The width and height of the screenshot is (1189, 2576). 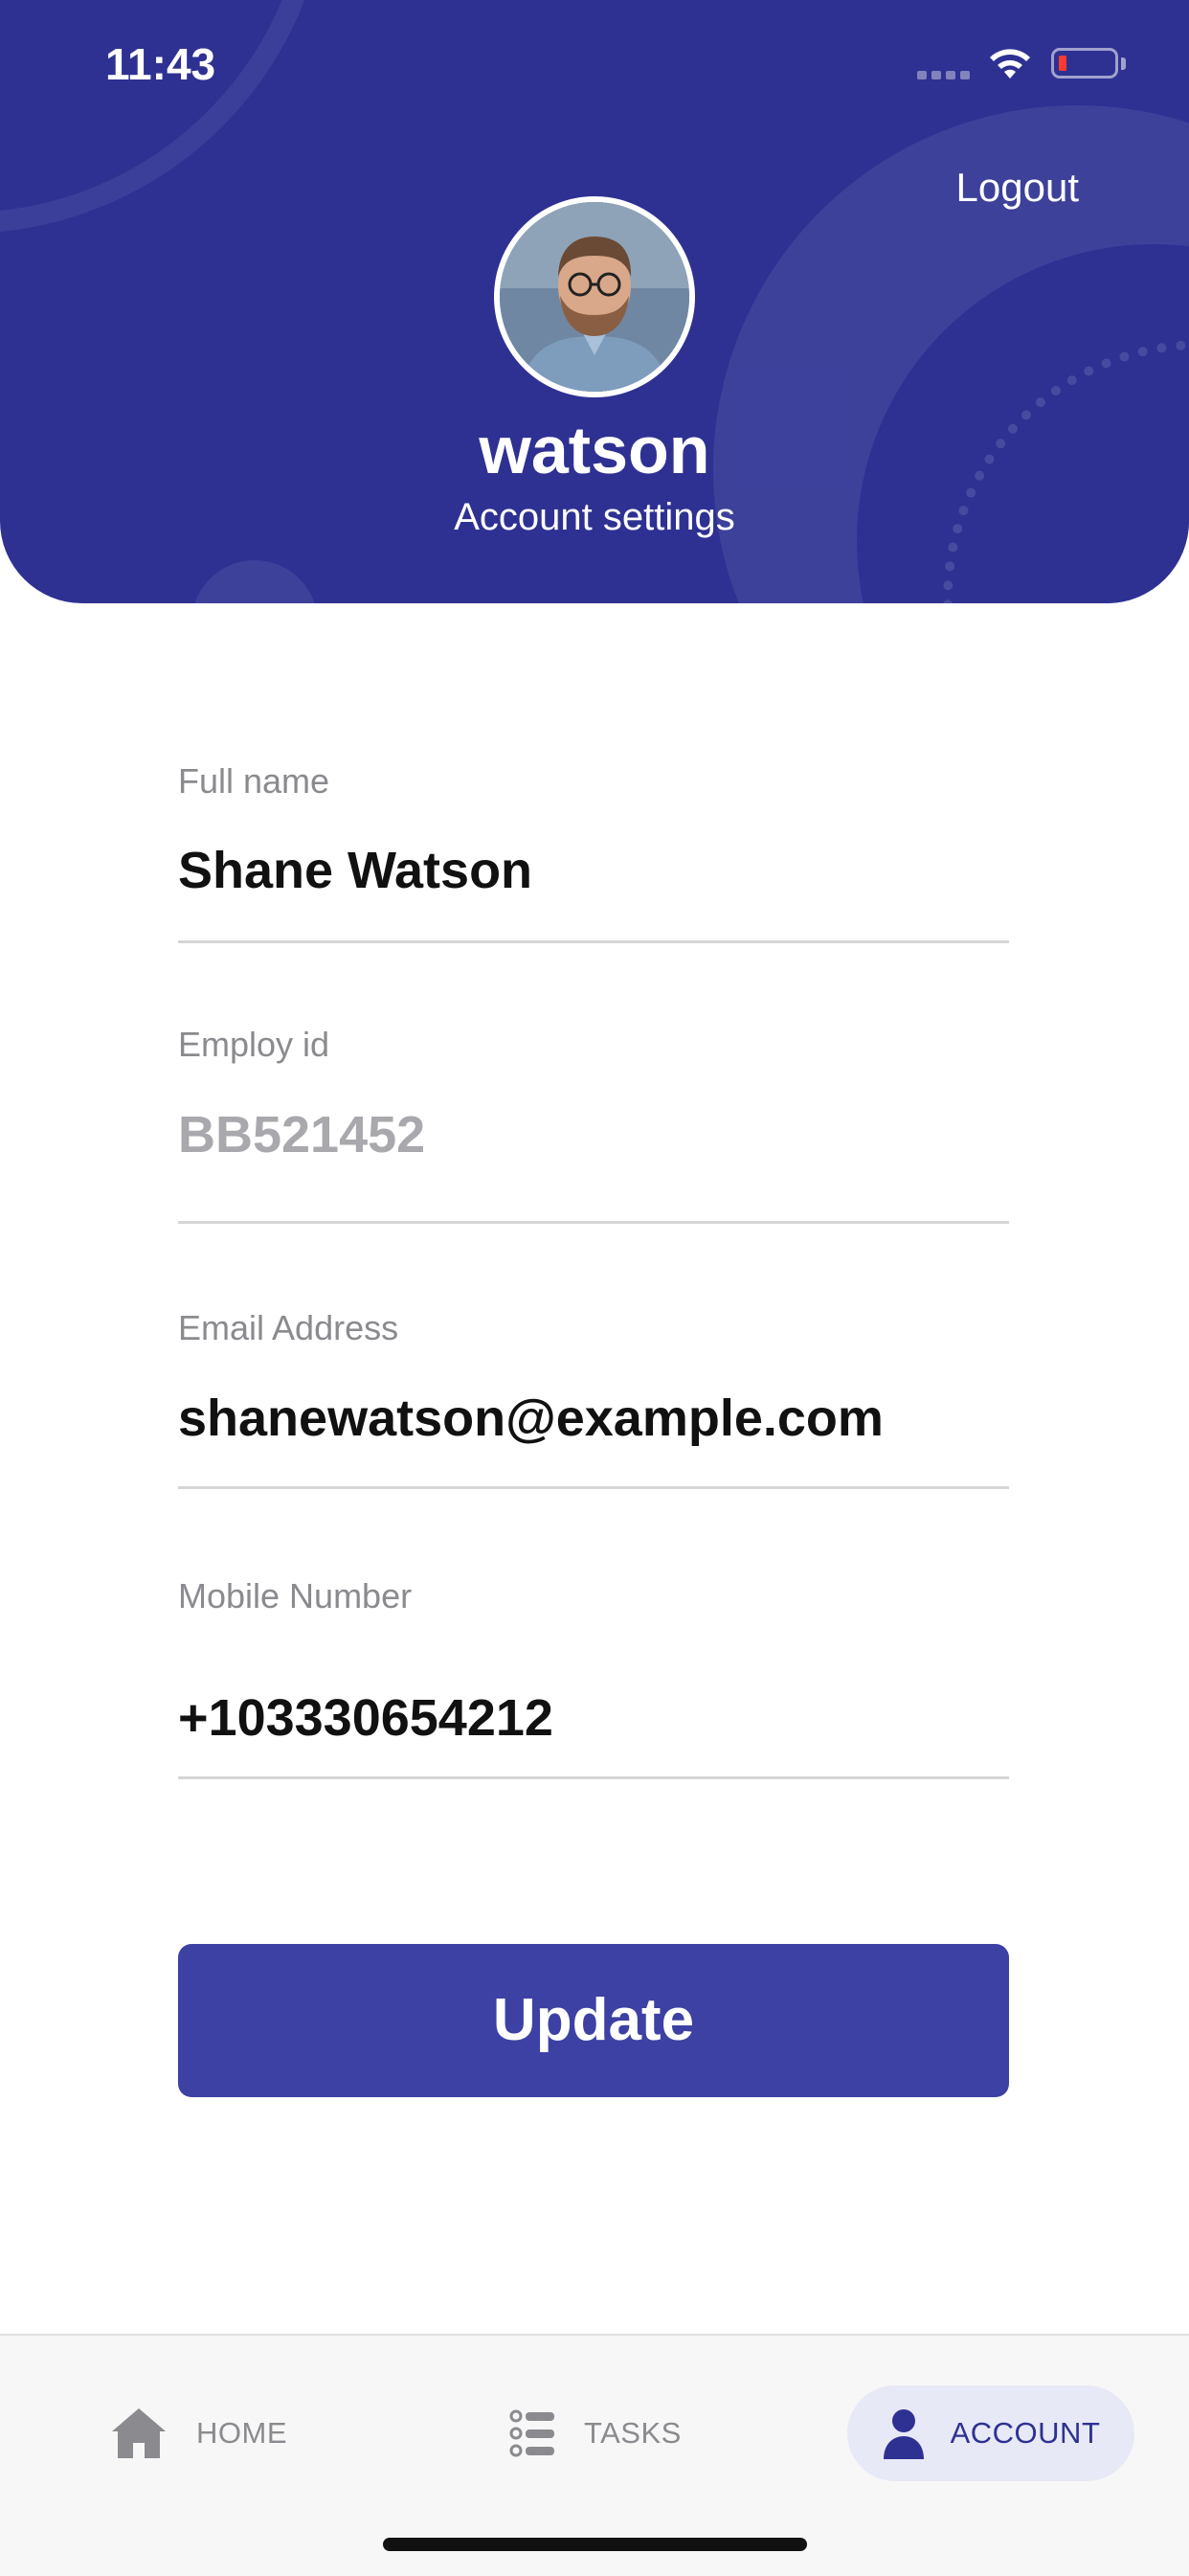 What do you see at coordinates (943, 75) in the screenshot?
I see `cellular-signal-icon` at bounding box center [943, 75].